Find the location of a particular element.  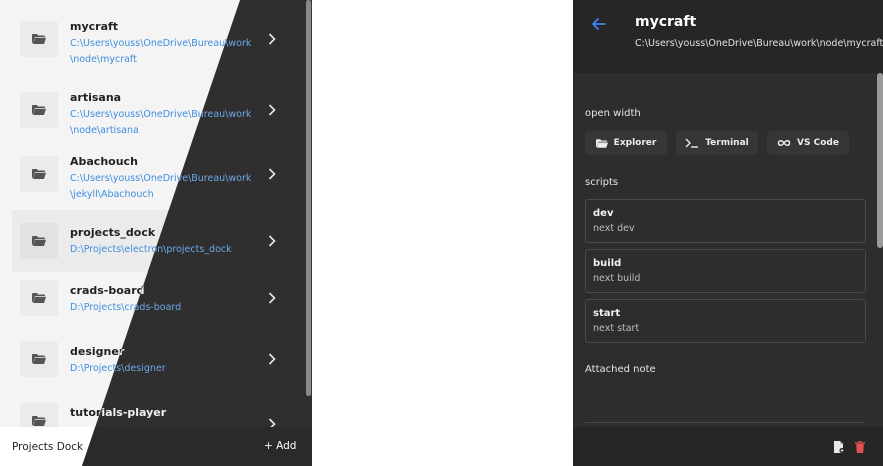

trash-icon is located at coordinates (861, 447).